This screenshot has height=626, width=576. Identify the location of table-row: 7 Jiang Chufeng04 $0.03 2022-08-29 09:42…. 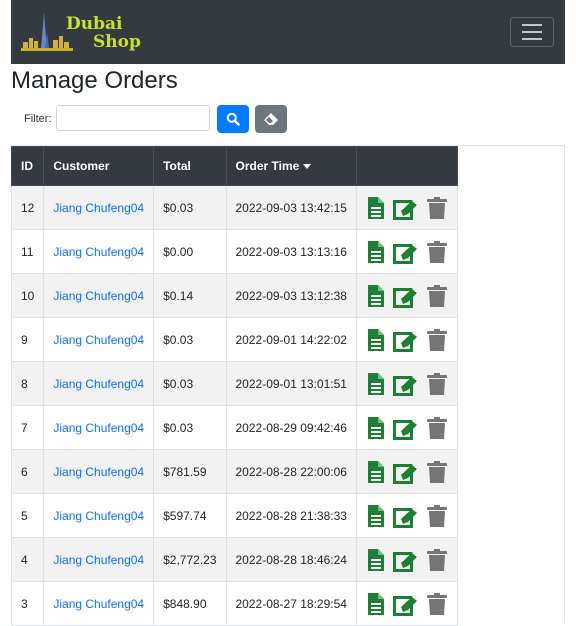
(234, 427).